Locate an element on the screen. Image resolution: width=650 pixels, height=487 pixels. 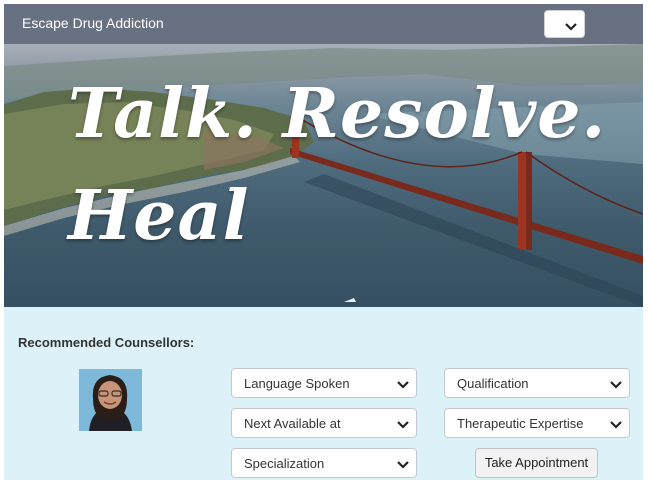
nav-dropdown is located at coordinates (564, 24).